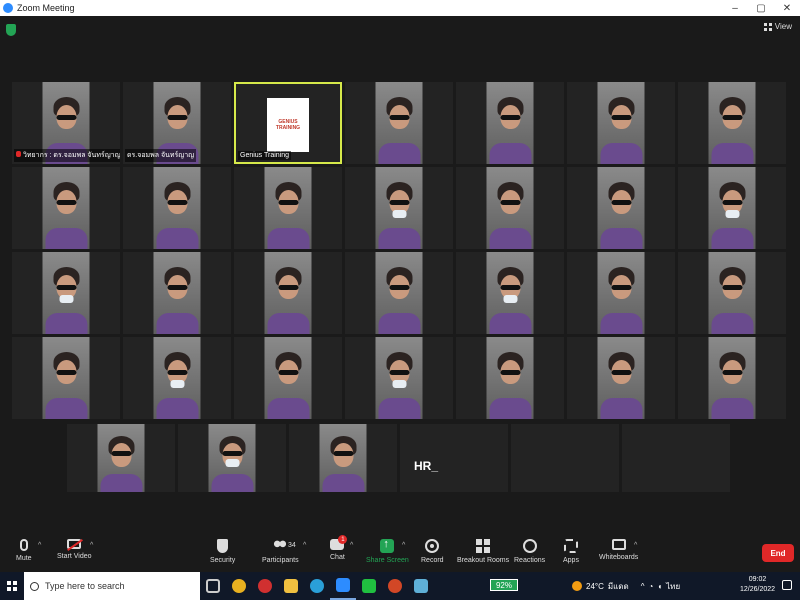 Image resolution: width=800 pixels, height=600 pixels. What do you see at coordinates (317, 586) in the screenshot?
I see `taskbar-edge` at bounding box center [317, 586].